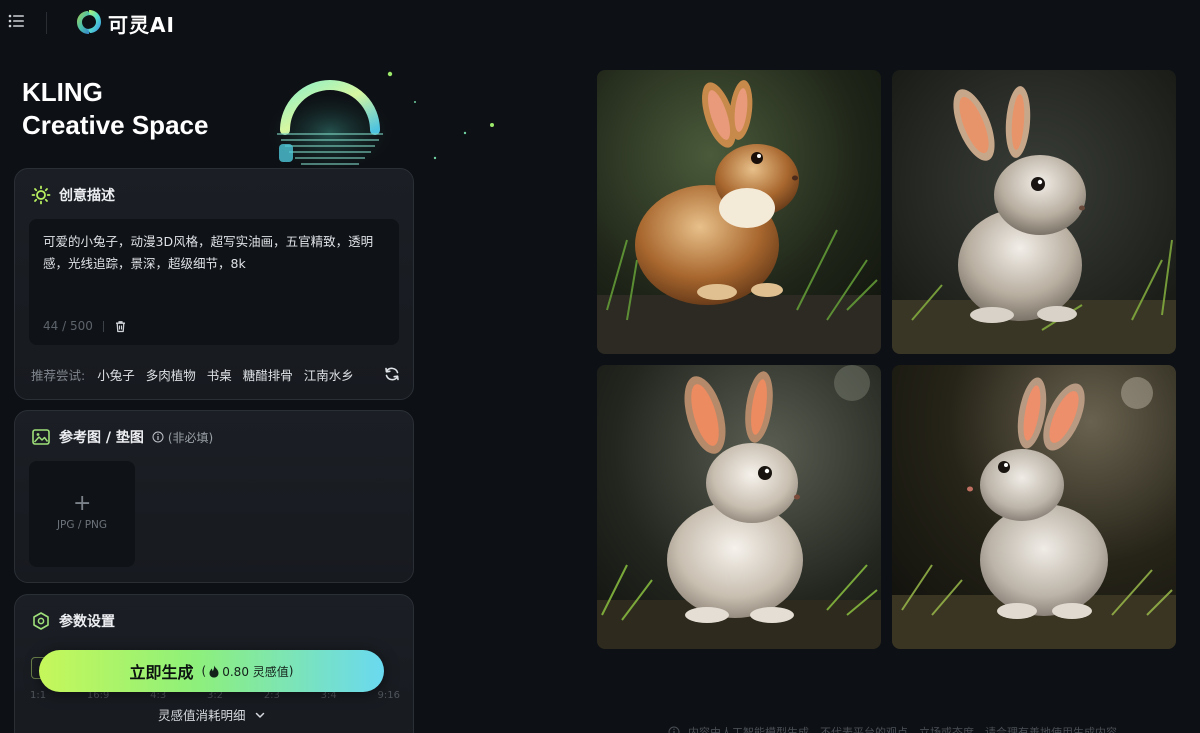  I want to click on suggestion-chip: 书桌, so click(219, 374).